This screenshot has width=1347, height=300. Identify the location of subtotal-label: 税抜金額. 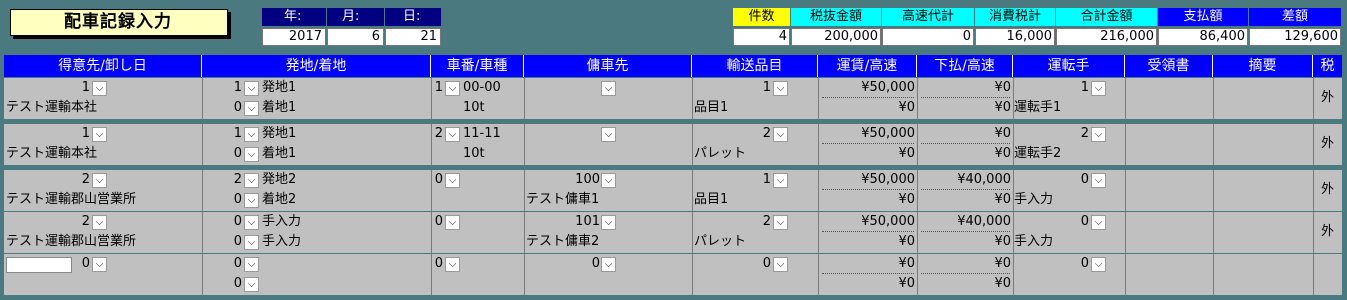
(836, 17).